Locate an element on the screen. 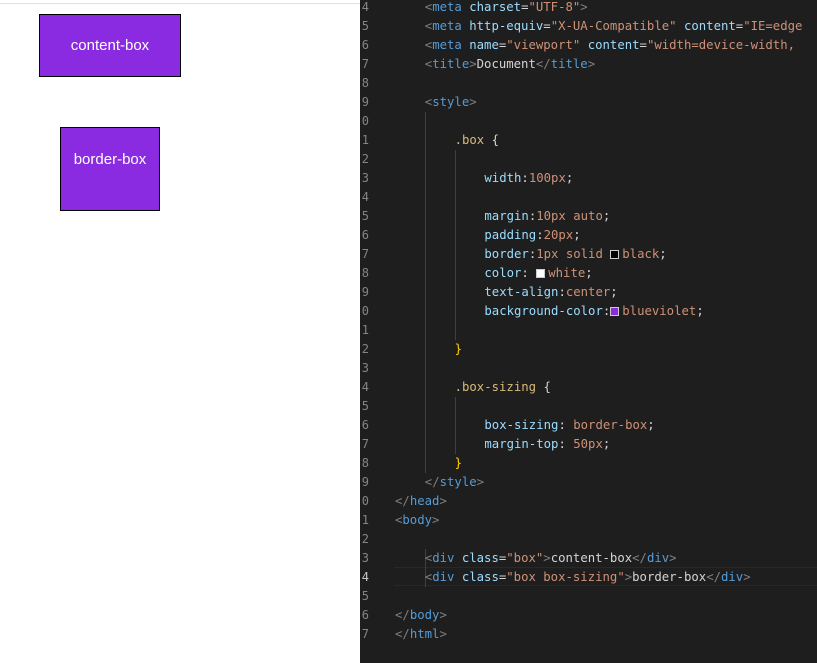 This screenshot has width=817, height=663. code-line: <style> is located at coordinates (451, 102).